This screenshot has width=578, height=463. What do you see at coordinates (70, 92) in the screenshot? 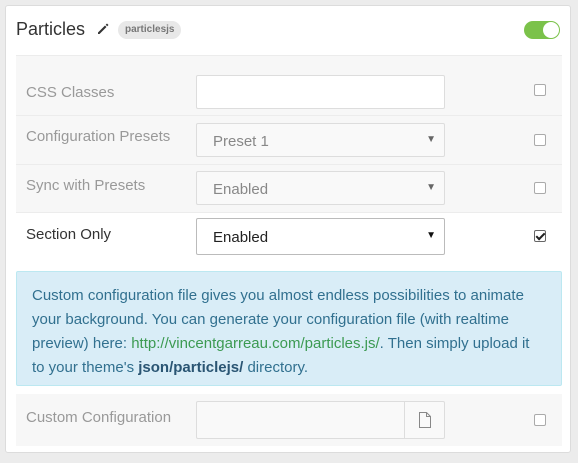
I see `css-classes-label: CSS Classes` at bounding box center [70, 92].